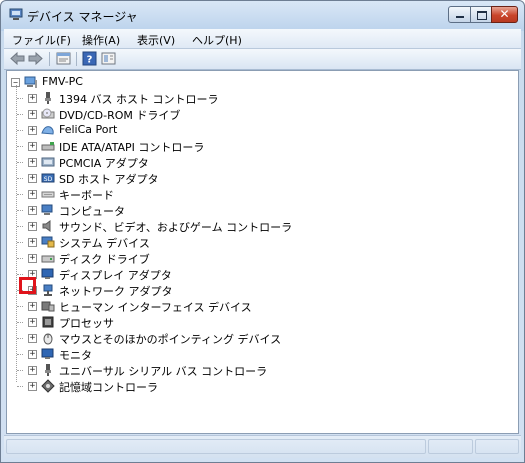  Describe the element at coordinates (257, 114) in the screenshot. I see `tree-item: + DVD/CD-ROM ドライブ` at that location.